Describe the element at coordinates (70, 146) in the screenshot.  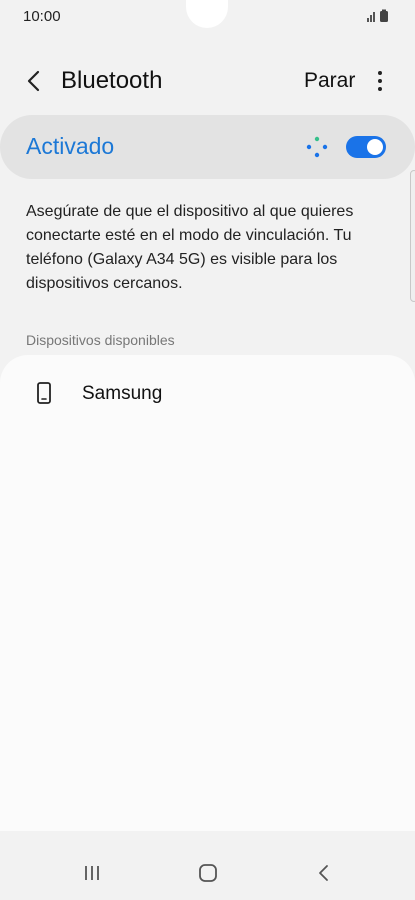
I see `bluetooth-status-label: Activado` at that location.